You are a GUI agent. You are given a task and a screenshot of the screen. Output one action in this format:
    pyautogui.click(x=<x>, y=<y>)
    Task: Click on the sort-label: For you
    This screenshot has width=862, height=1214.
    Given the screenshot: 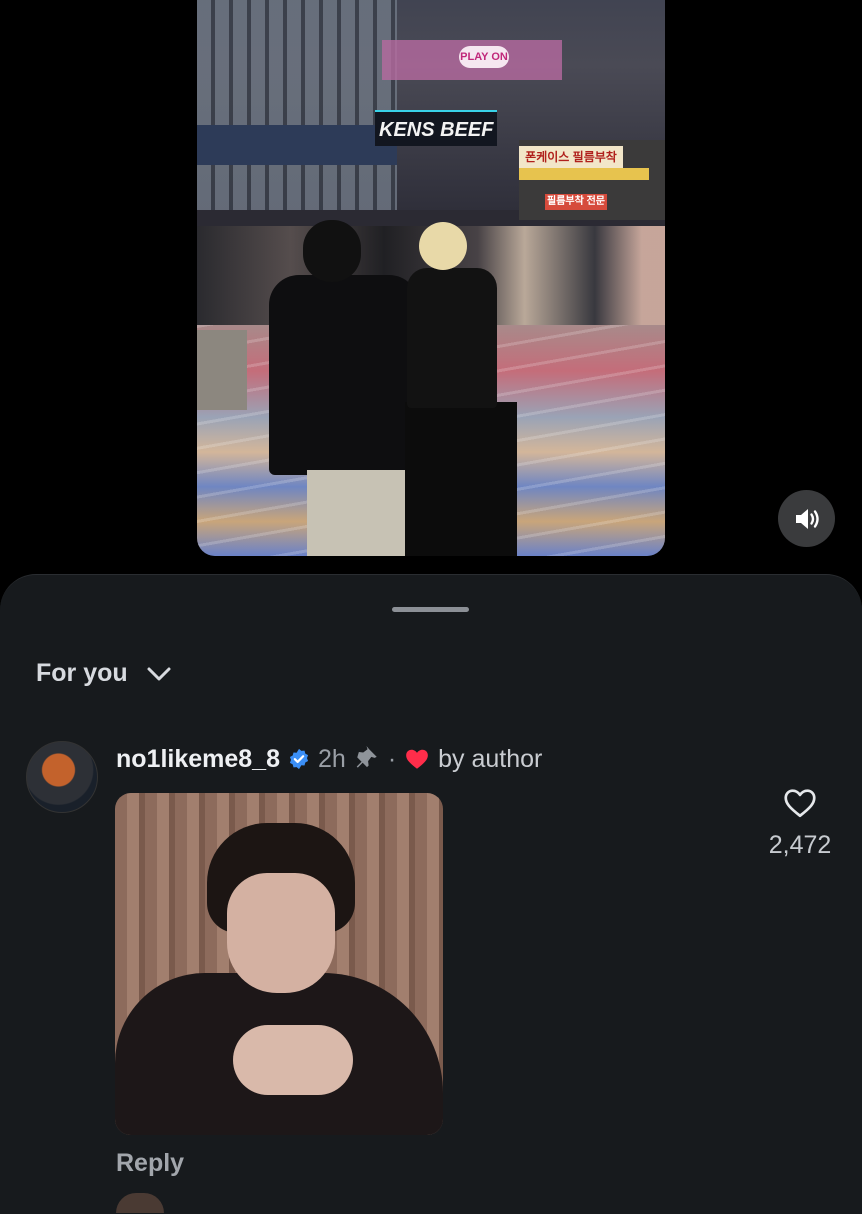 What is the action you would take?
    pyautogui.click(x=82, y=673)
    